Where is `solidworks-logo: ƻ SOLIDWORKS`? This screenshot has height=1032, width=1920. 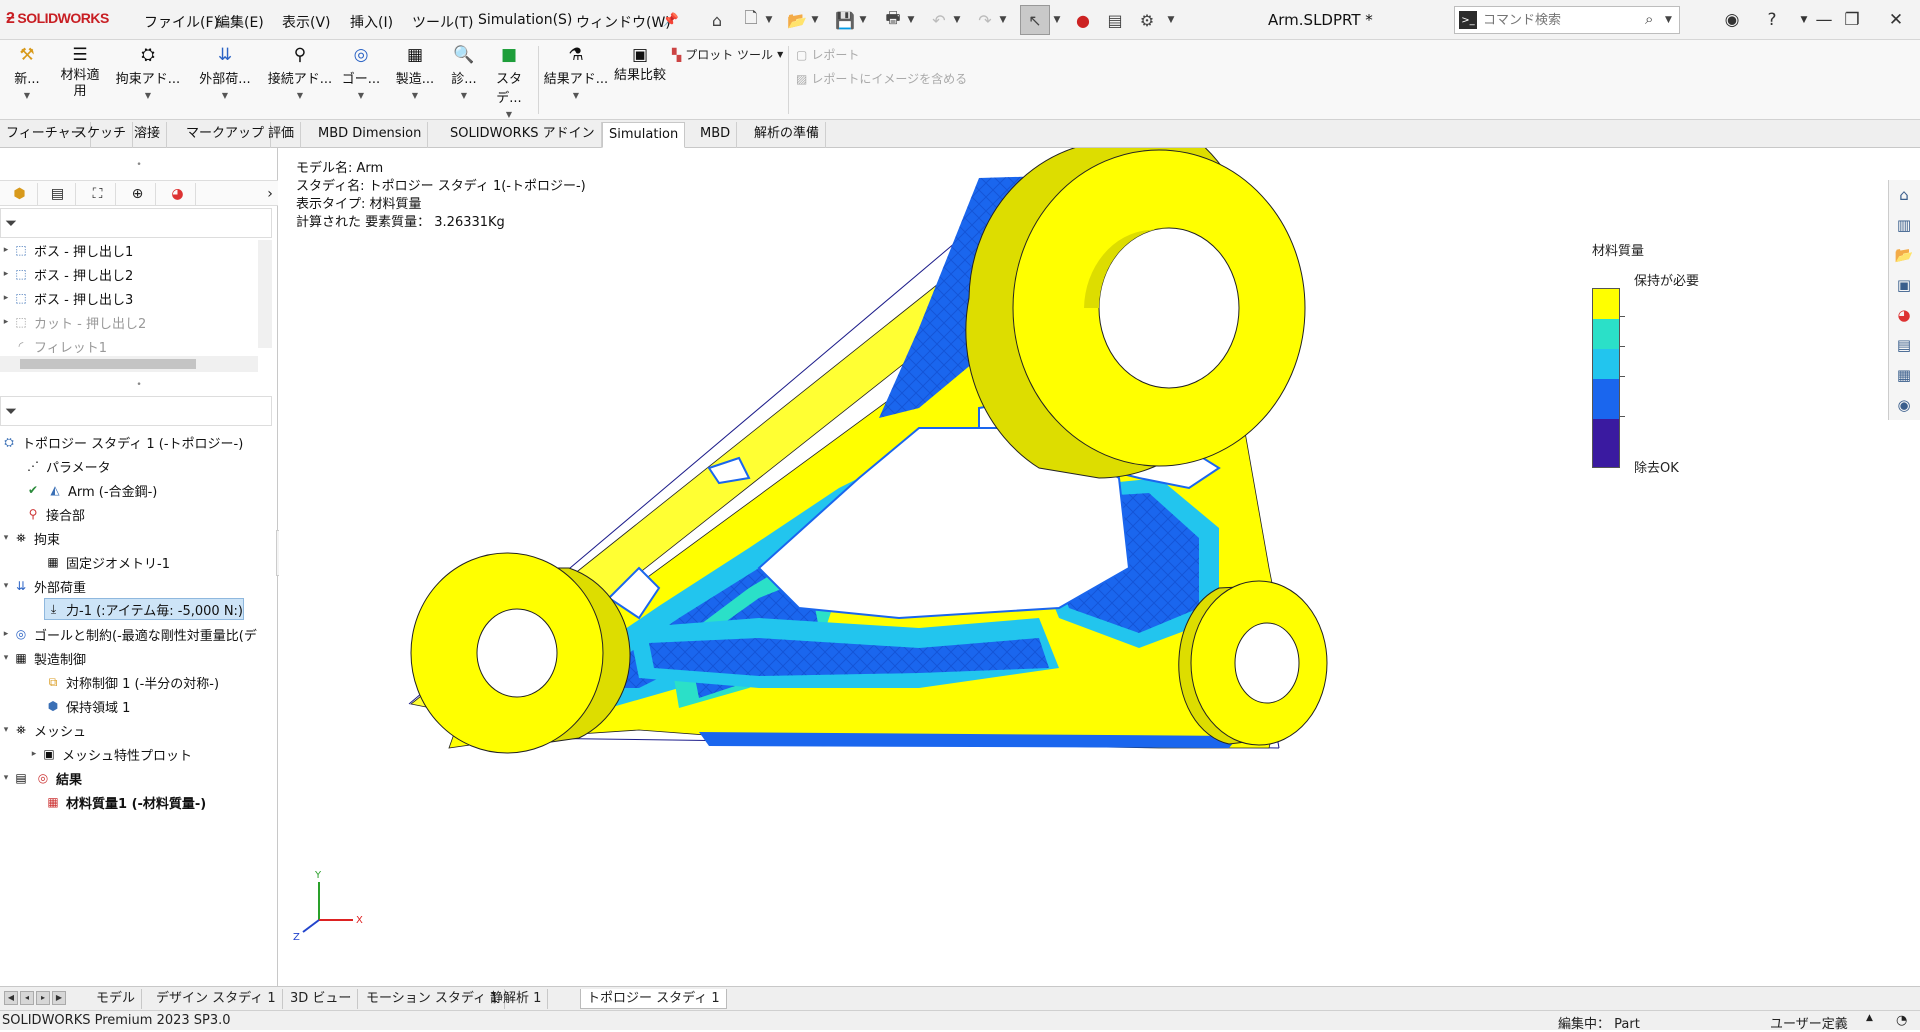 solidworks-logo: ƻ SOLIDWORKS is located at coordinates (57, 19).